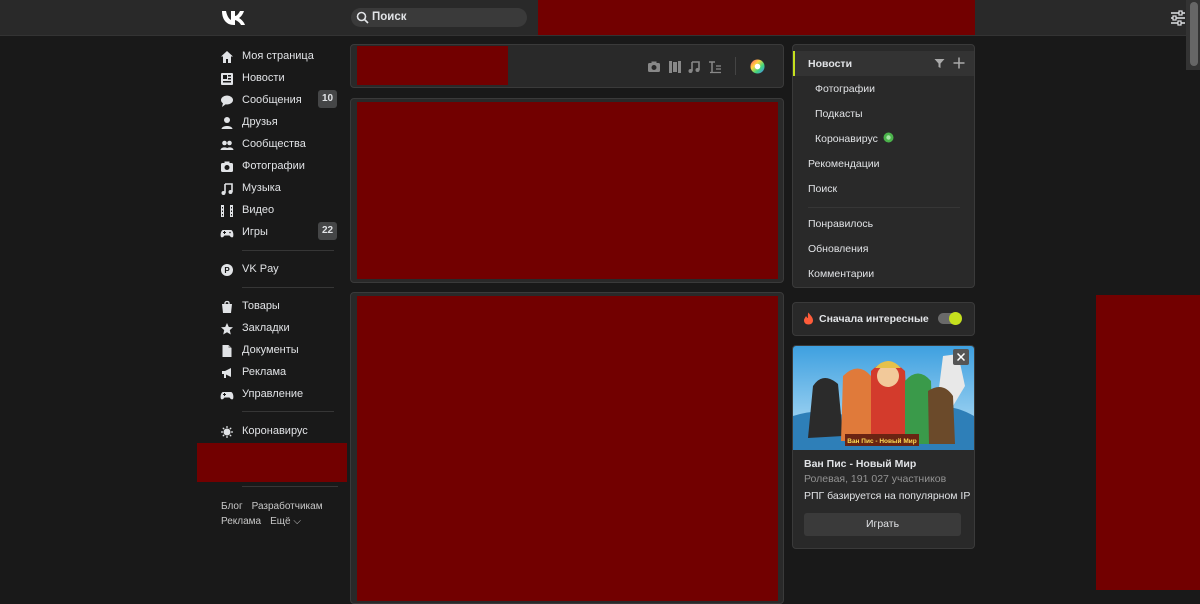  I want to click on nav-item-video: Видео, so click(279, 211).